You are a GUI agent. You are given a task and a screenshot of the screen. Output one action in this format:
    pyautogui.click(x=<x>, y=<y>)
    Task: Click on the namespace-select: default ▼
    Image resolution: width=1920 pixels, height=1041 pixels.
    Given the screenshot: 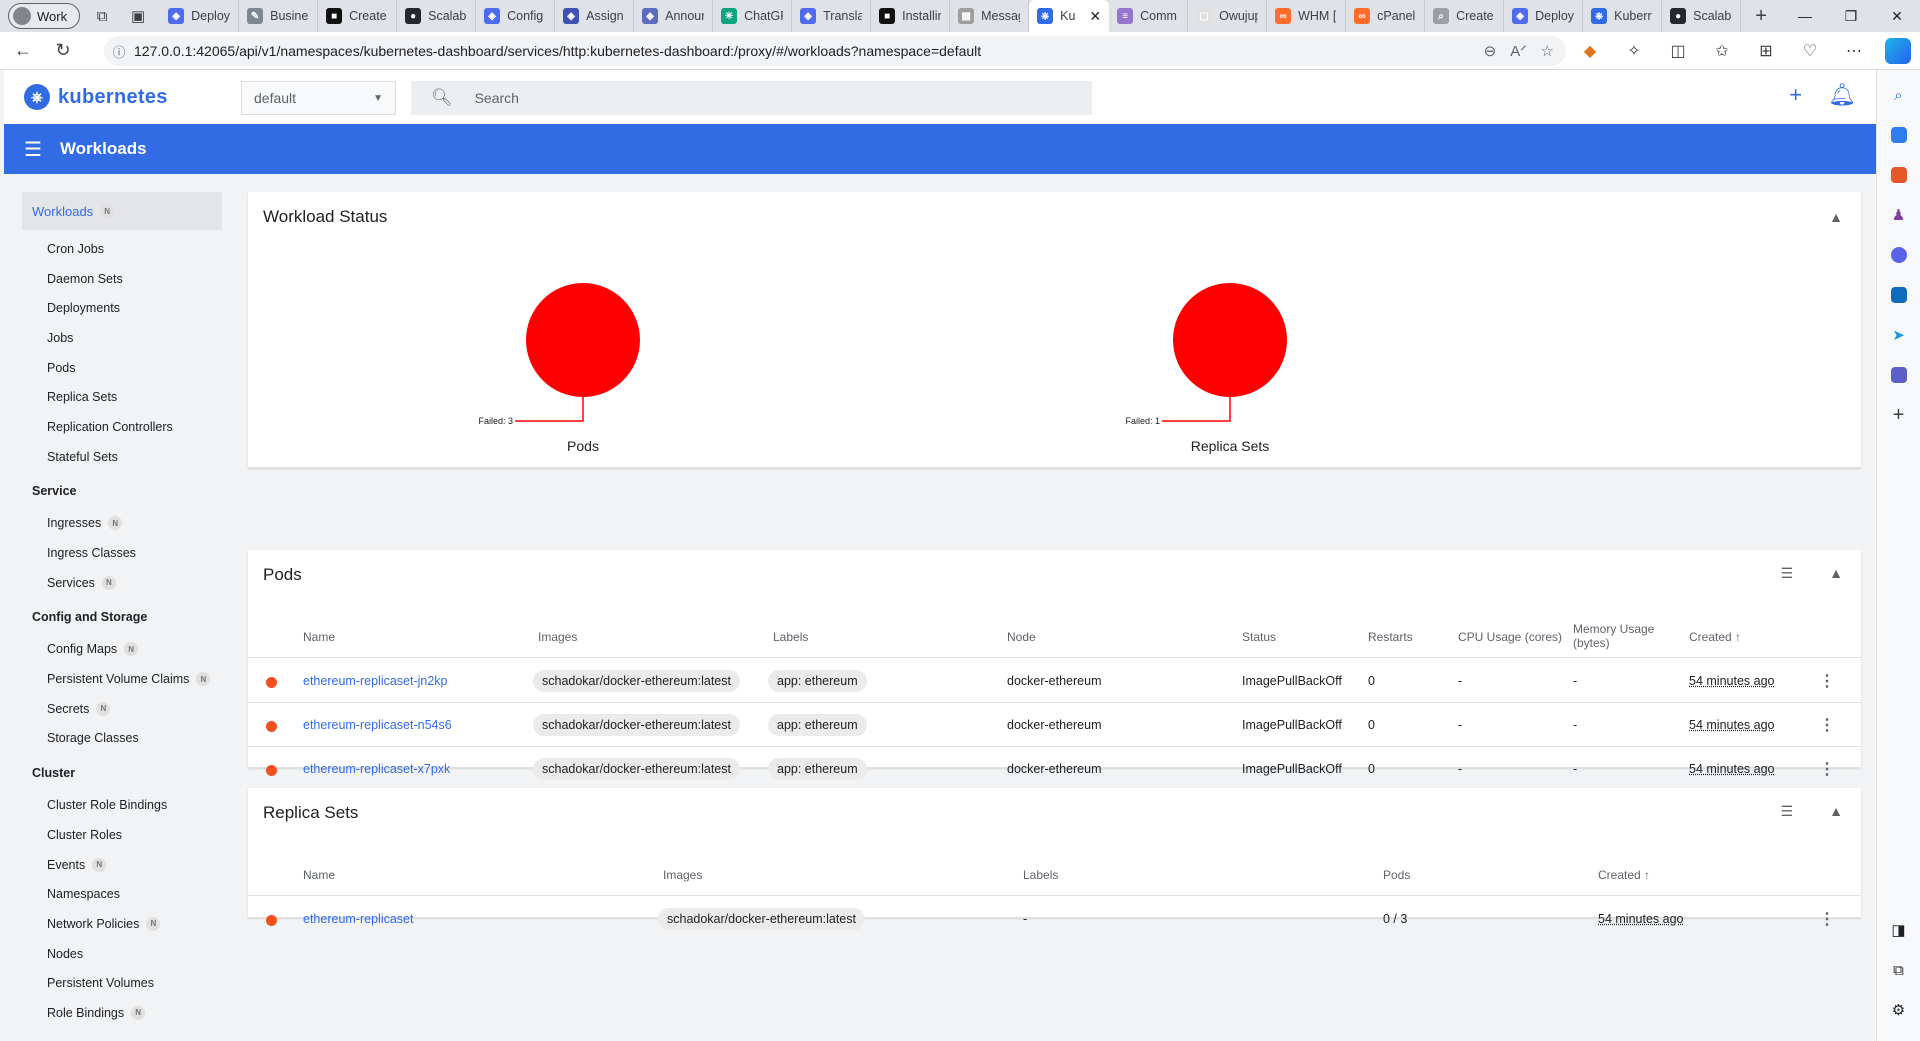 What is the action you would take?
    pyautogui.click(x=318, y=98)
    